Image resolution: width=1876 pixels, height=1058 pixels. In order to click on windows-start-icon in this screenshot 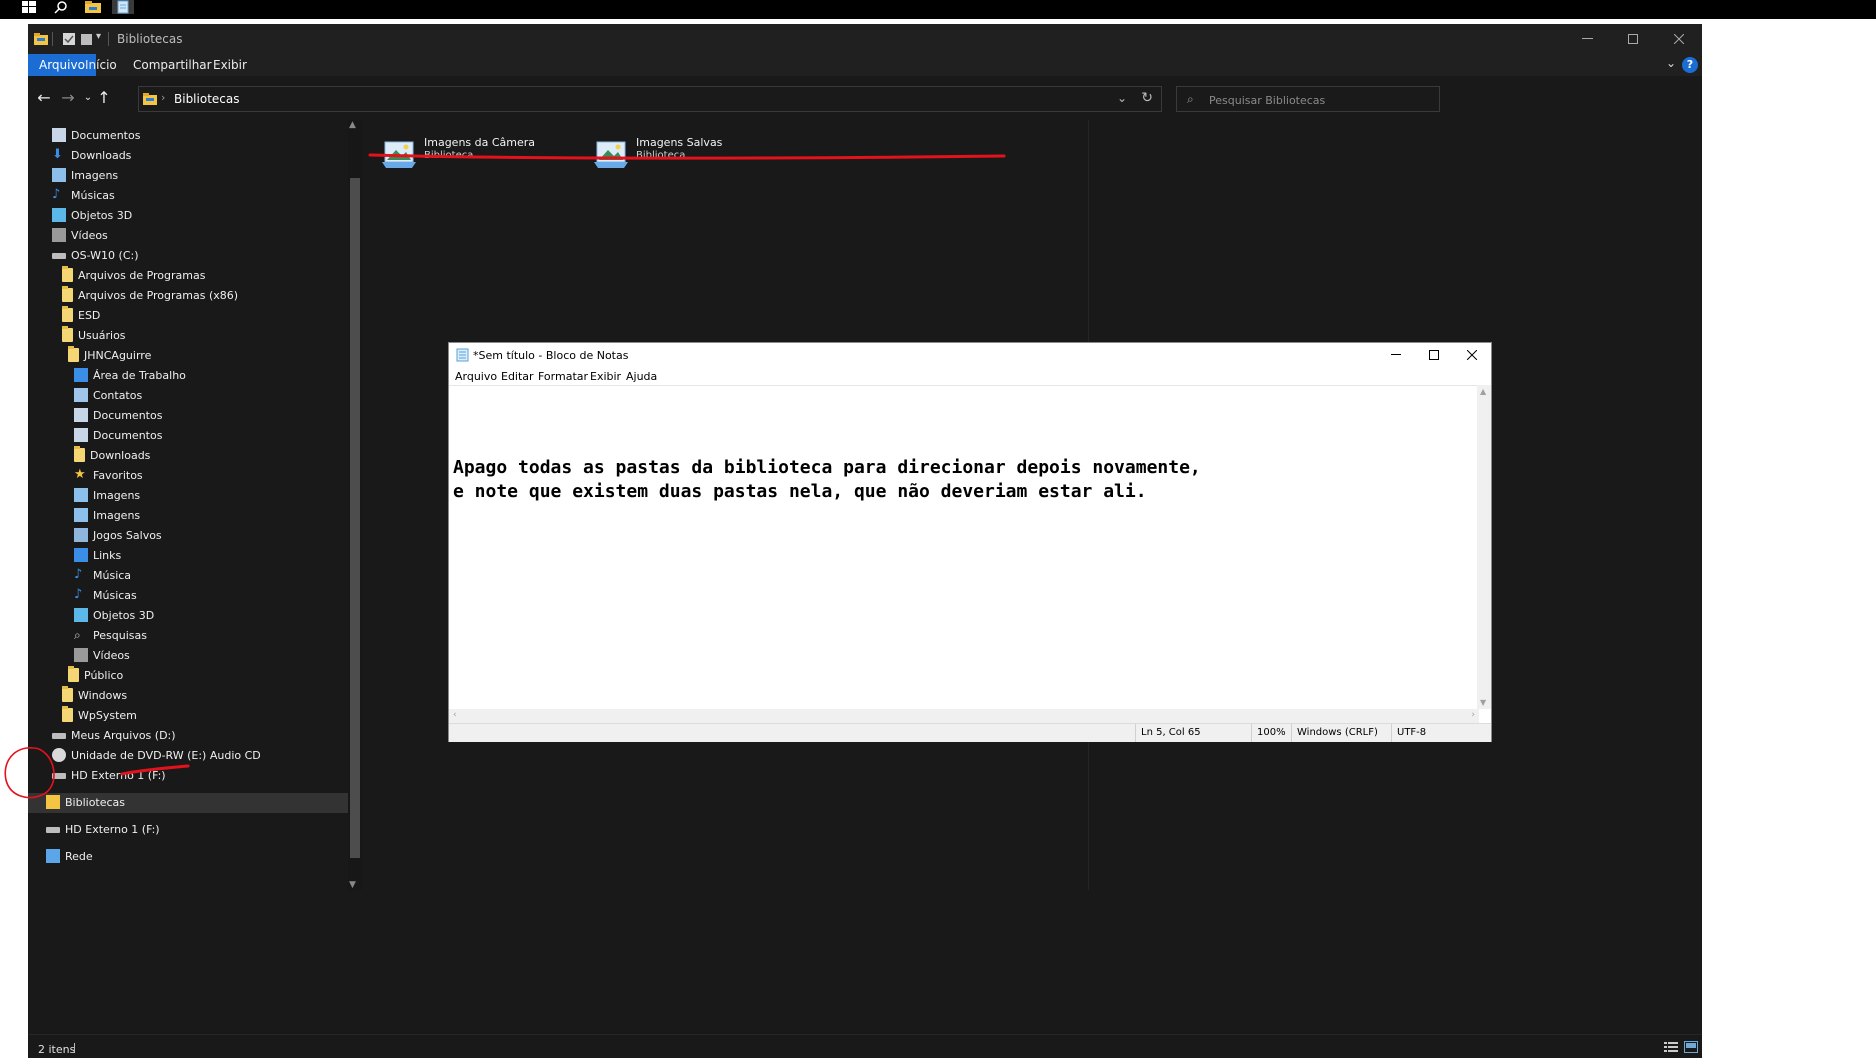, I will do `click(29, 7)`.